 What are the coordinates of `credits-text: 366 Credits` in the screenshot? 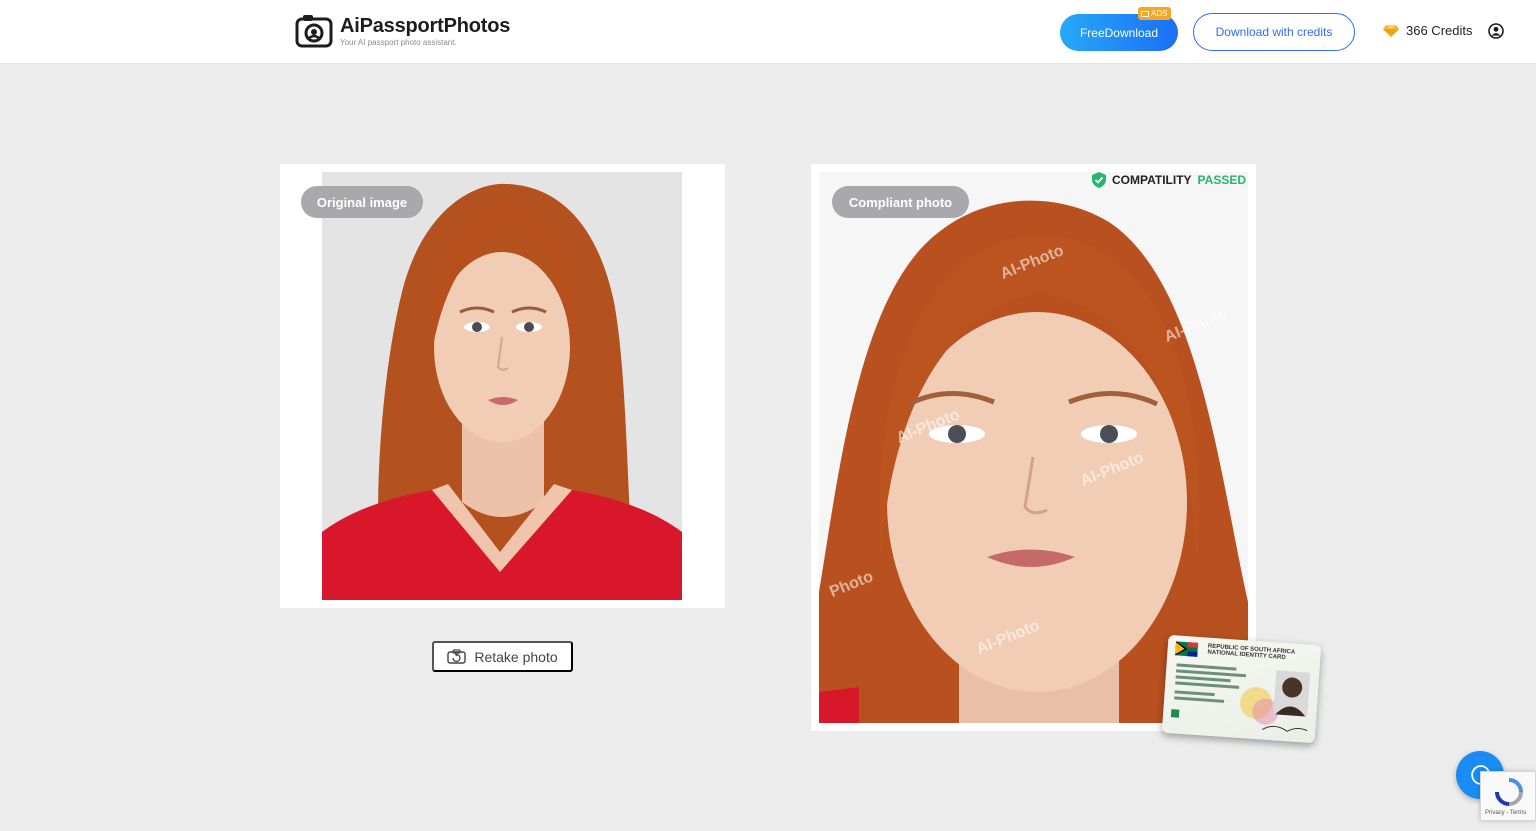 It's located at (1439, 30).